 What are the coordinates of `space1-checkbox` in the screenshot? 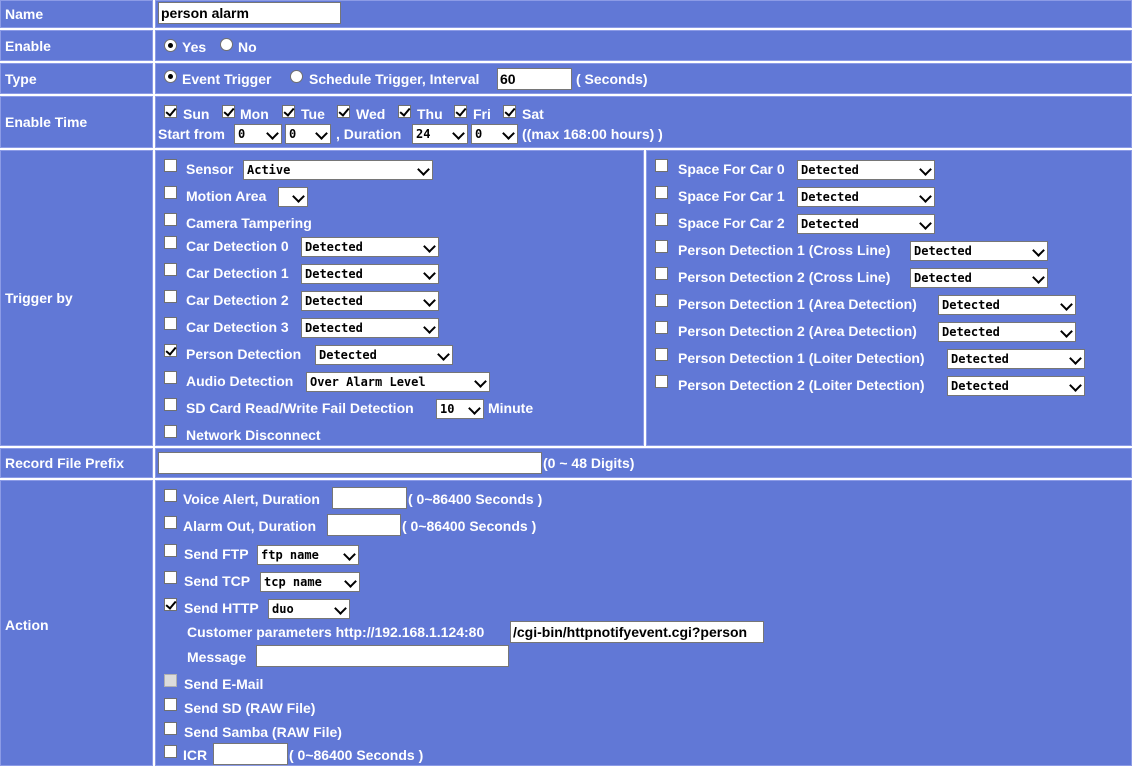 It's located at (661, 192).